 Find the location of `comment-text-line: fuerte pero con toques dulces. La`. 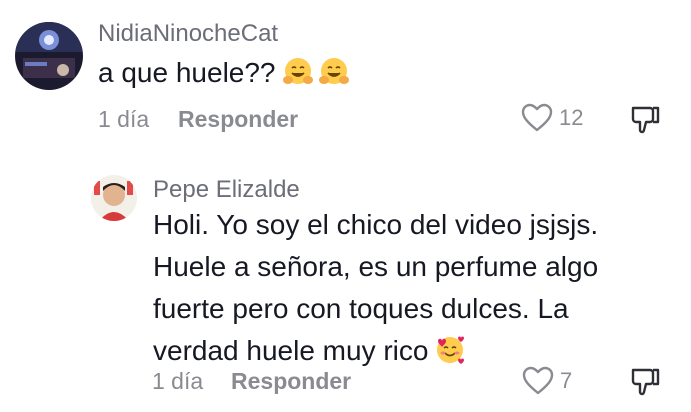

comment-text-line: fuerte pero con toques dulces. La is located at coordinates (361, 308).